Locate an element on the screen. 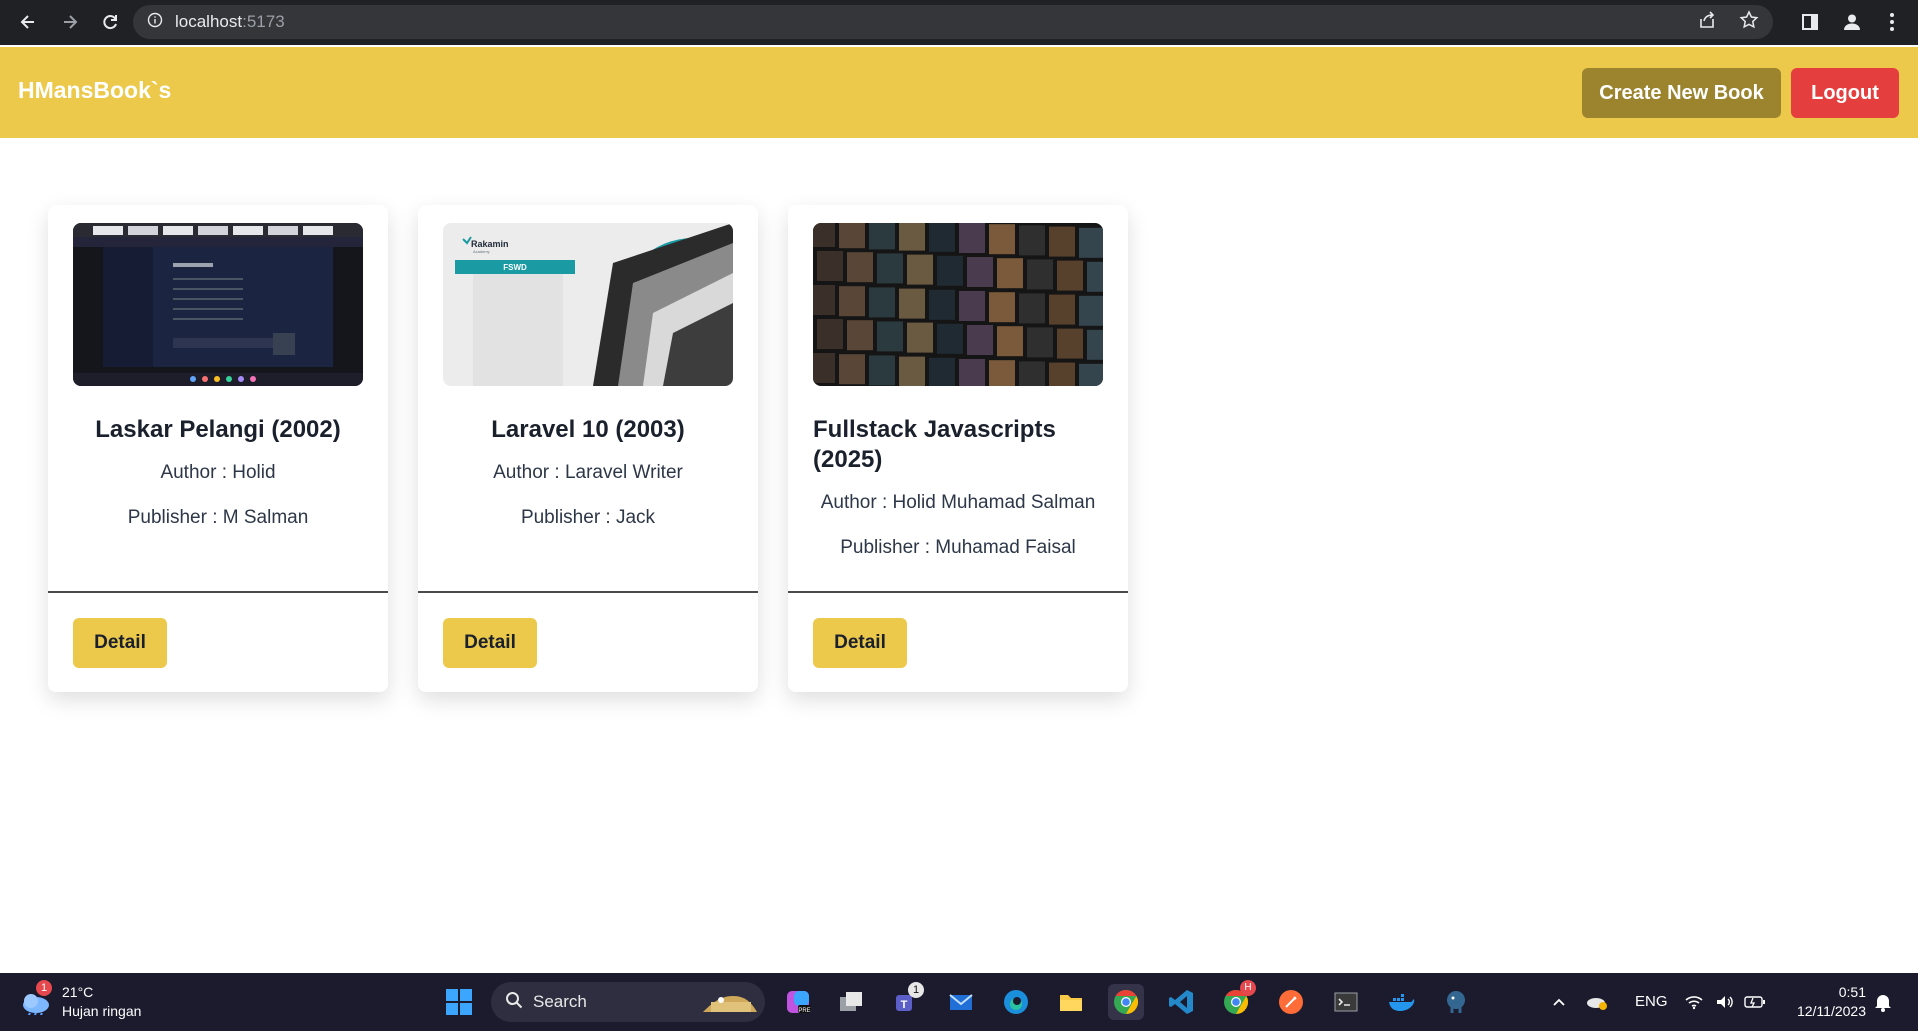  book-title: Laravel 10 (2003) is located at coordinates (588, 429).